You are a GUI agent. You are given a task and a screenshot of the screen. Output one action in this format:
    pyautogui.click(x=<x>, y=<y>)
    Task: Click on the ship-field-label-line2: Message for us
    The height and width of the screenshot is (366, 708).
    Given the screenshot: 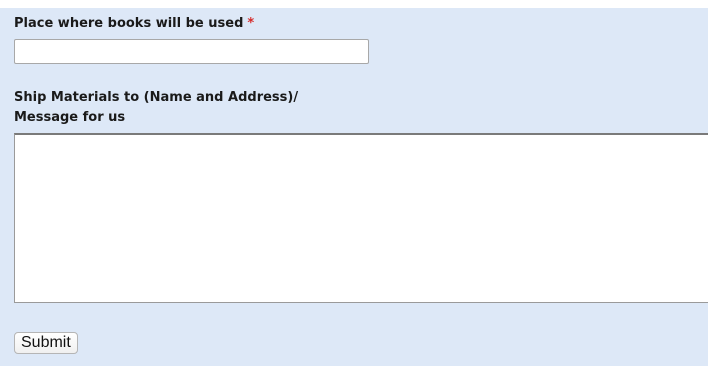 What is the action you would take?
    pyautogui.click(x=70, y=117)
    